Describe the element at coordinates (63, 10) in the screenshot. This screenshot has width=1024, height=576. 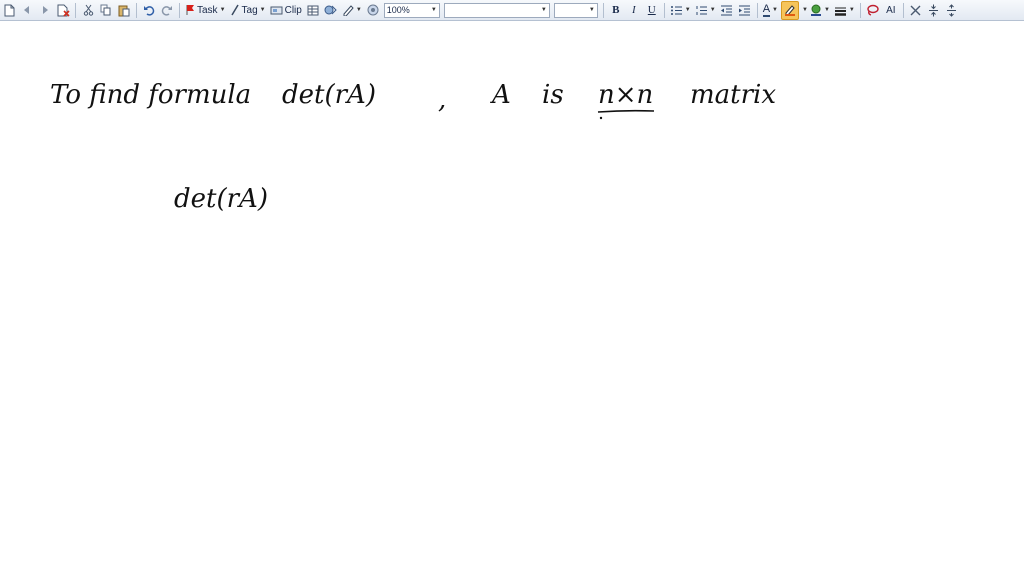
I see `delete-page-icon` at that location.